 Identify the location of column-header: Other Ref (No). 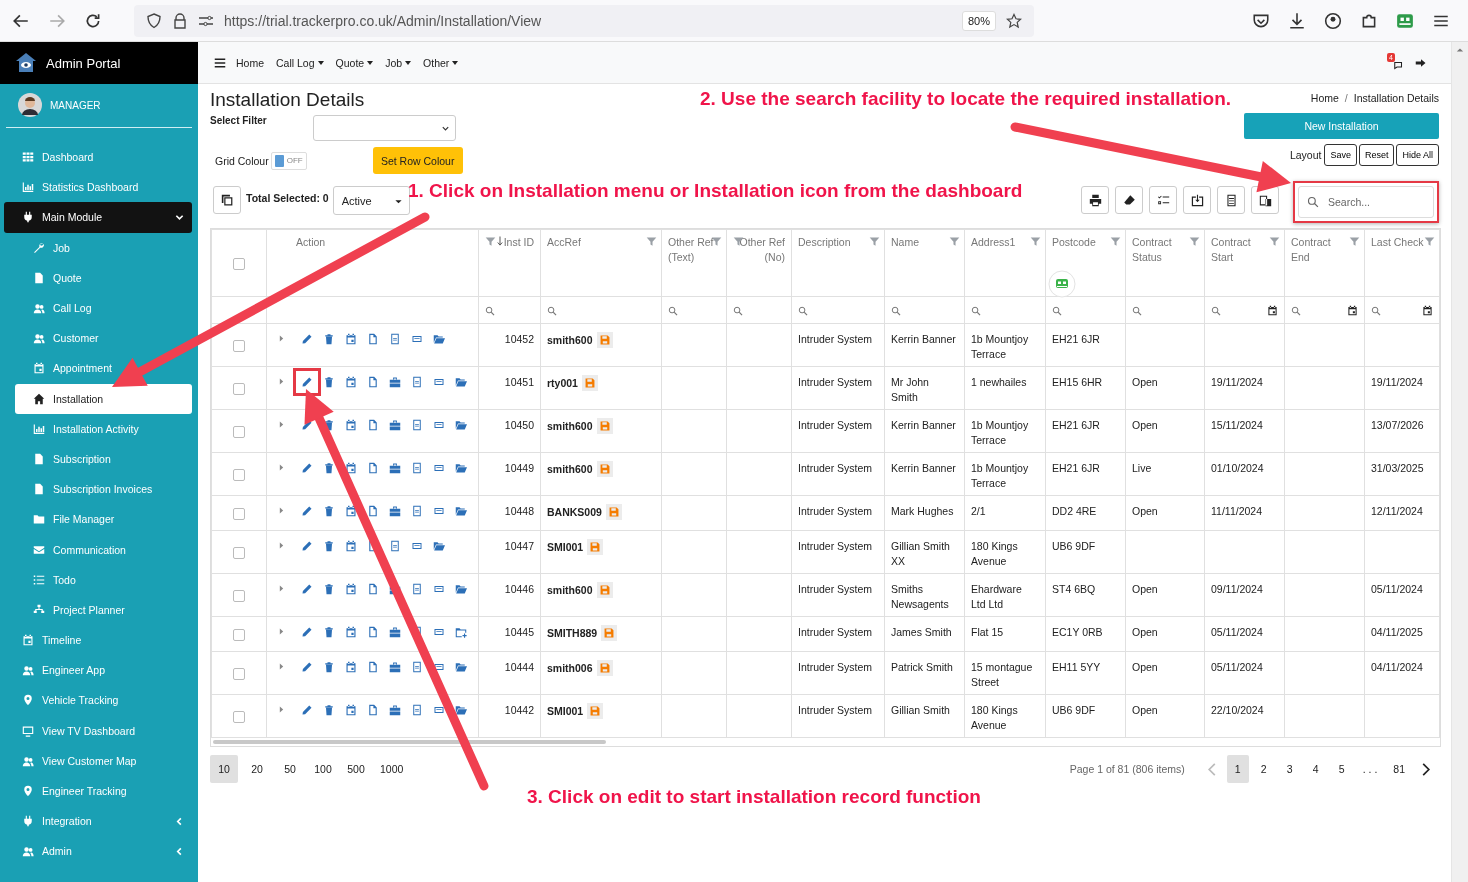
(759, 263).